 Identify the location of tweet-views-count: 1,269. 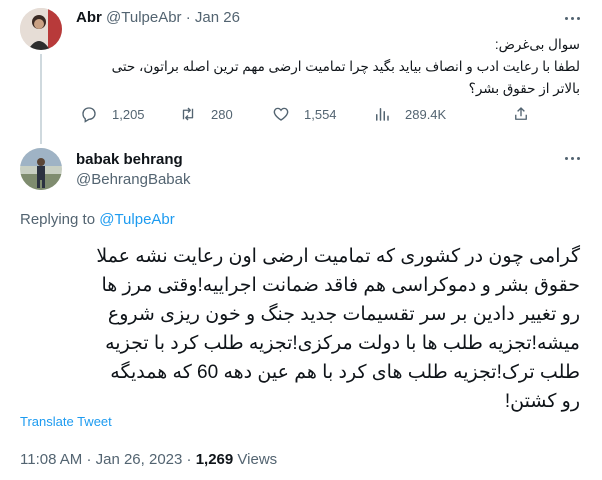
(214, 459).